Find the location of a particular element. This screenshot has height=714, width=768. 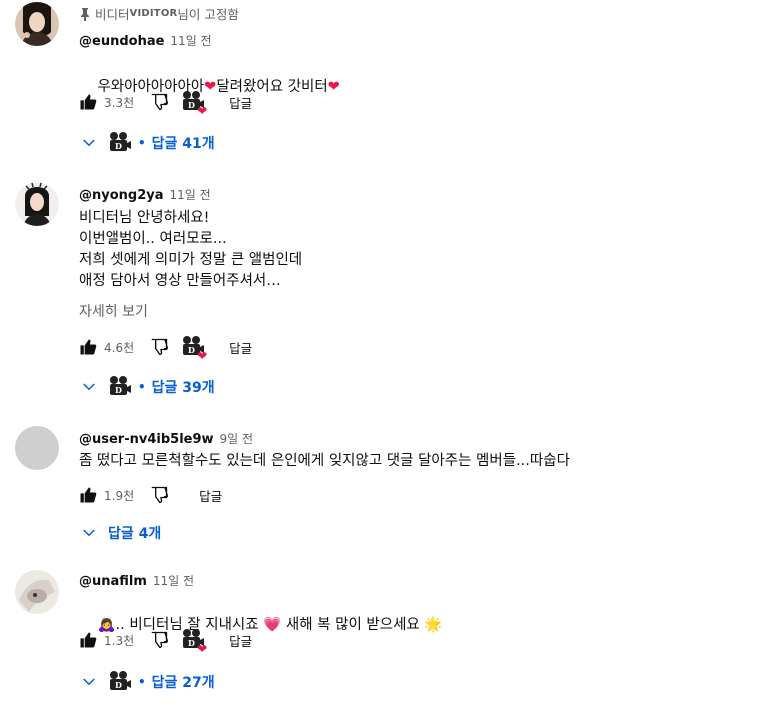

replies-label: 답글 4개 is located at coordinates (135, 534).